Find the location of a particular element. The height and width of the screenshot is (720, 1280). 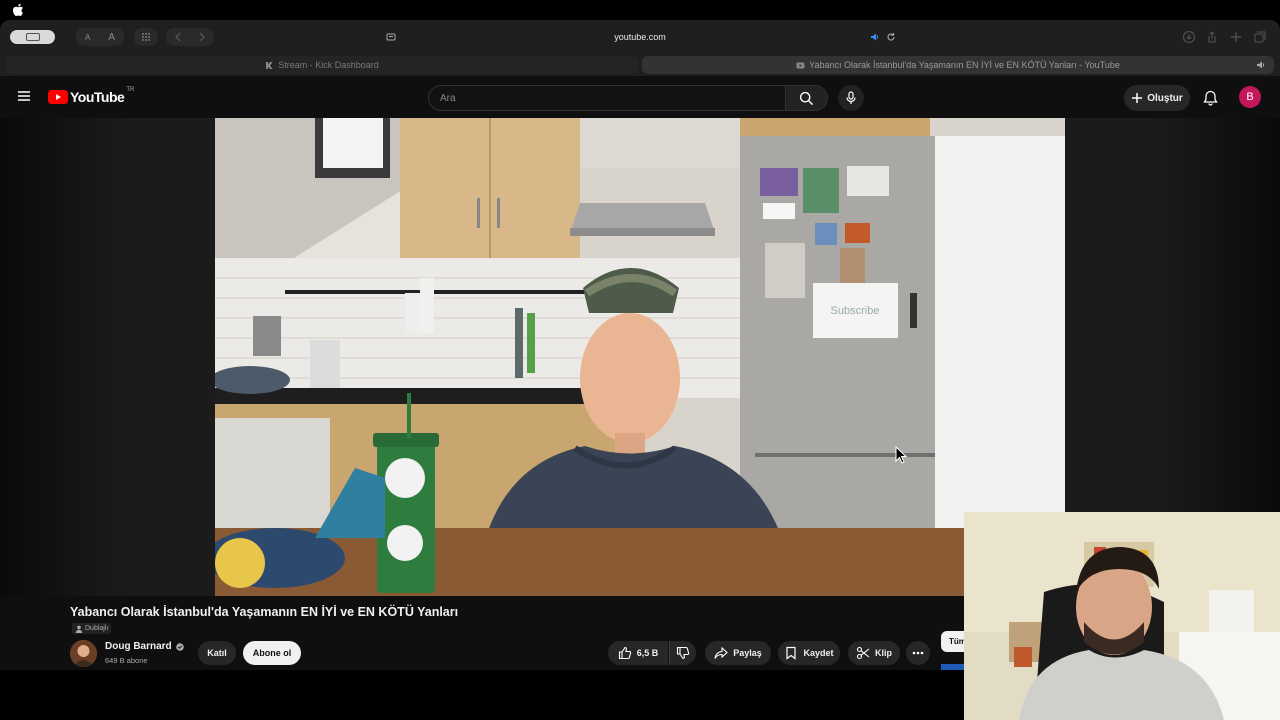

create-label: Oluştur is located at coordinates (1165, 98).